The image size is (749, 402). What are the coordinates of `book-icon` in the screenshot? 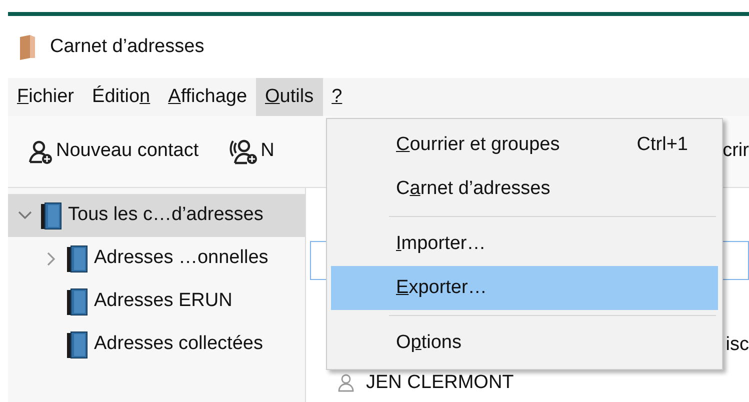 It's located at (27, 47).